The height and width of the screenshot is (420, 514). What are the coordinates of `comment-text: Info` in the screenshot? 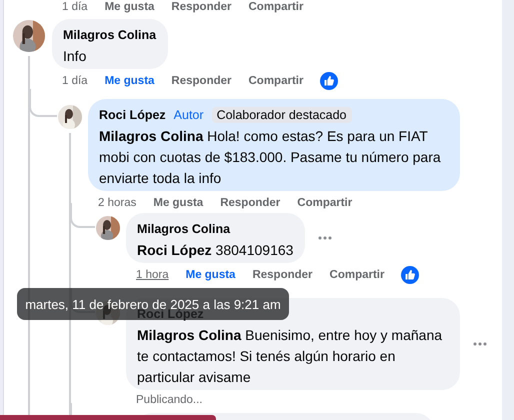 It's located at (75, 56).